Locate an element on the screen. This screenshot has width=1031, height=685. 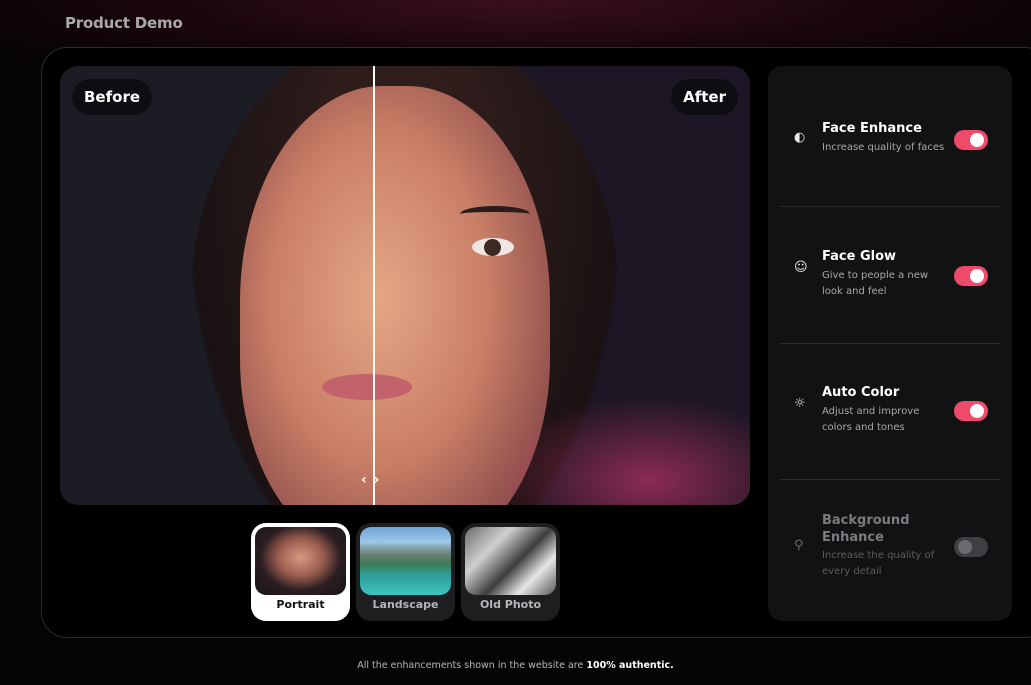
before-label: Before is located at coordinates (112, 97).